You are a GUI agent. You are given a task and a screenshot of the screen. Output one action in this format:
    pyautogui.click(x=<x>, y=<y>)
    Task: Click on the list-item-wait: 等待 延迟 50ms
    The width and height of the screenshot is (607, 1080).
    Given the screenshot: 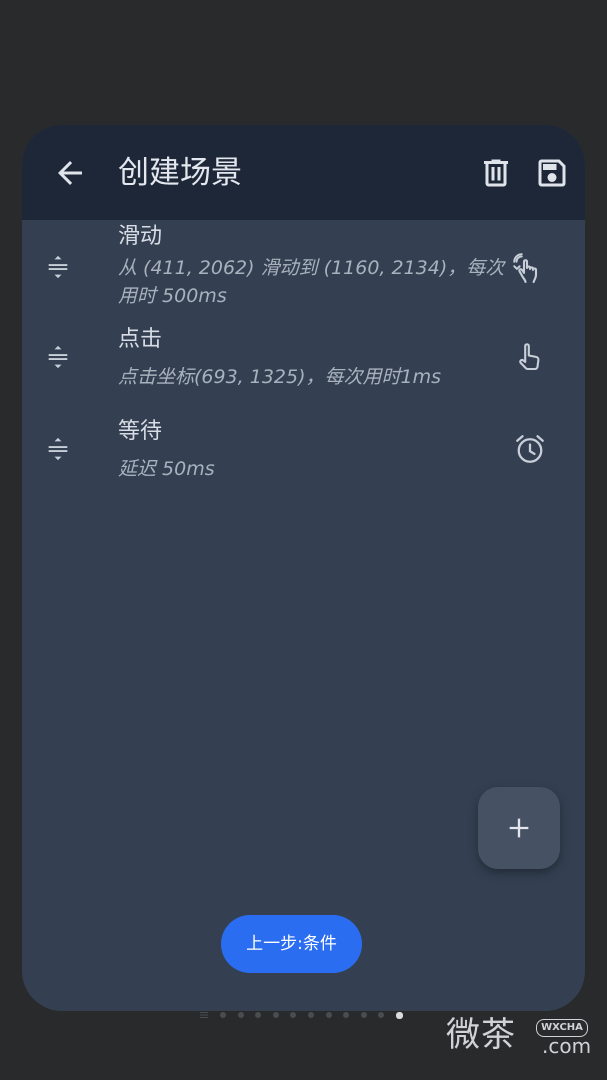 What is the action you would take?
    pyautogui.click(x=303, y=455)
    